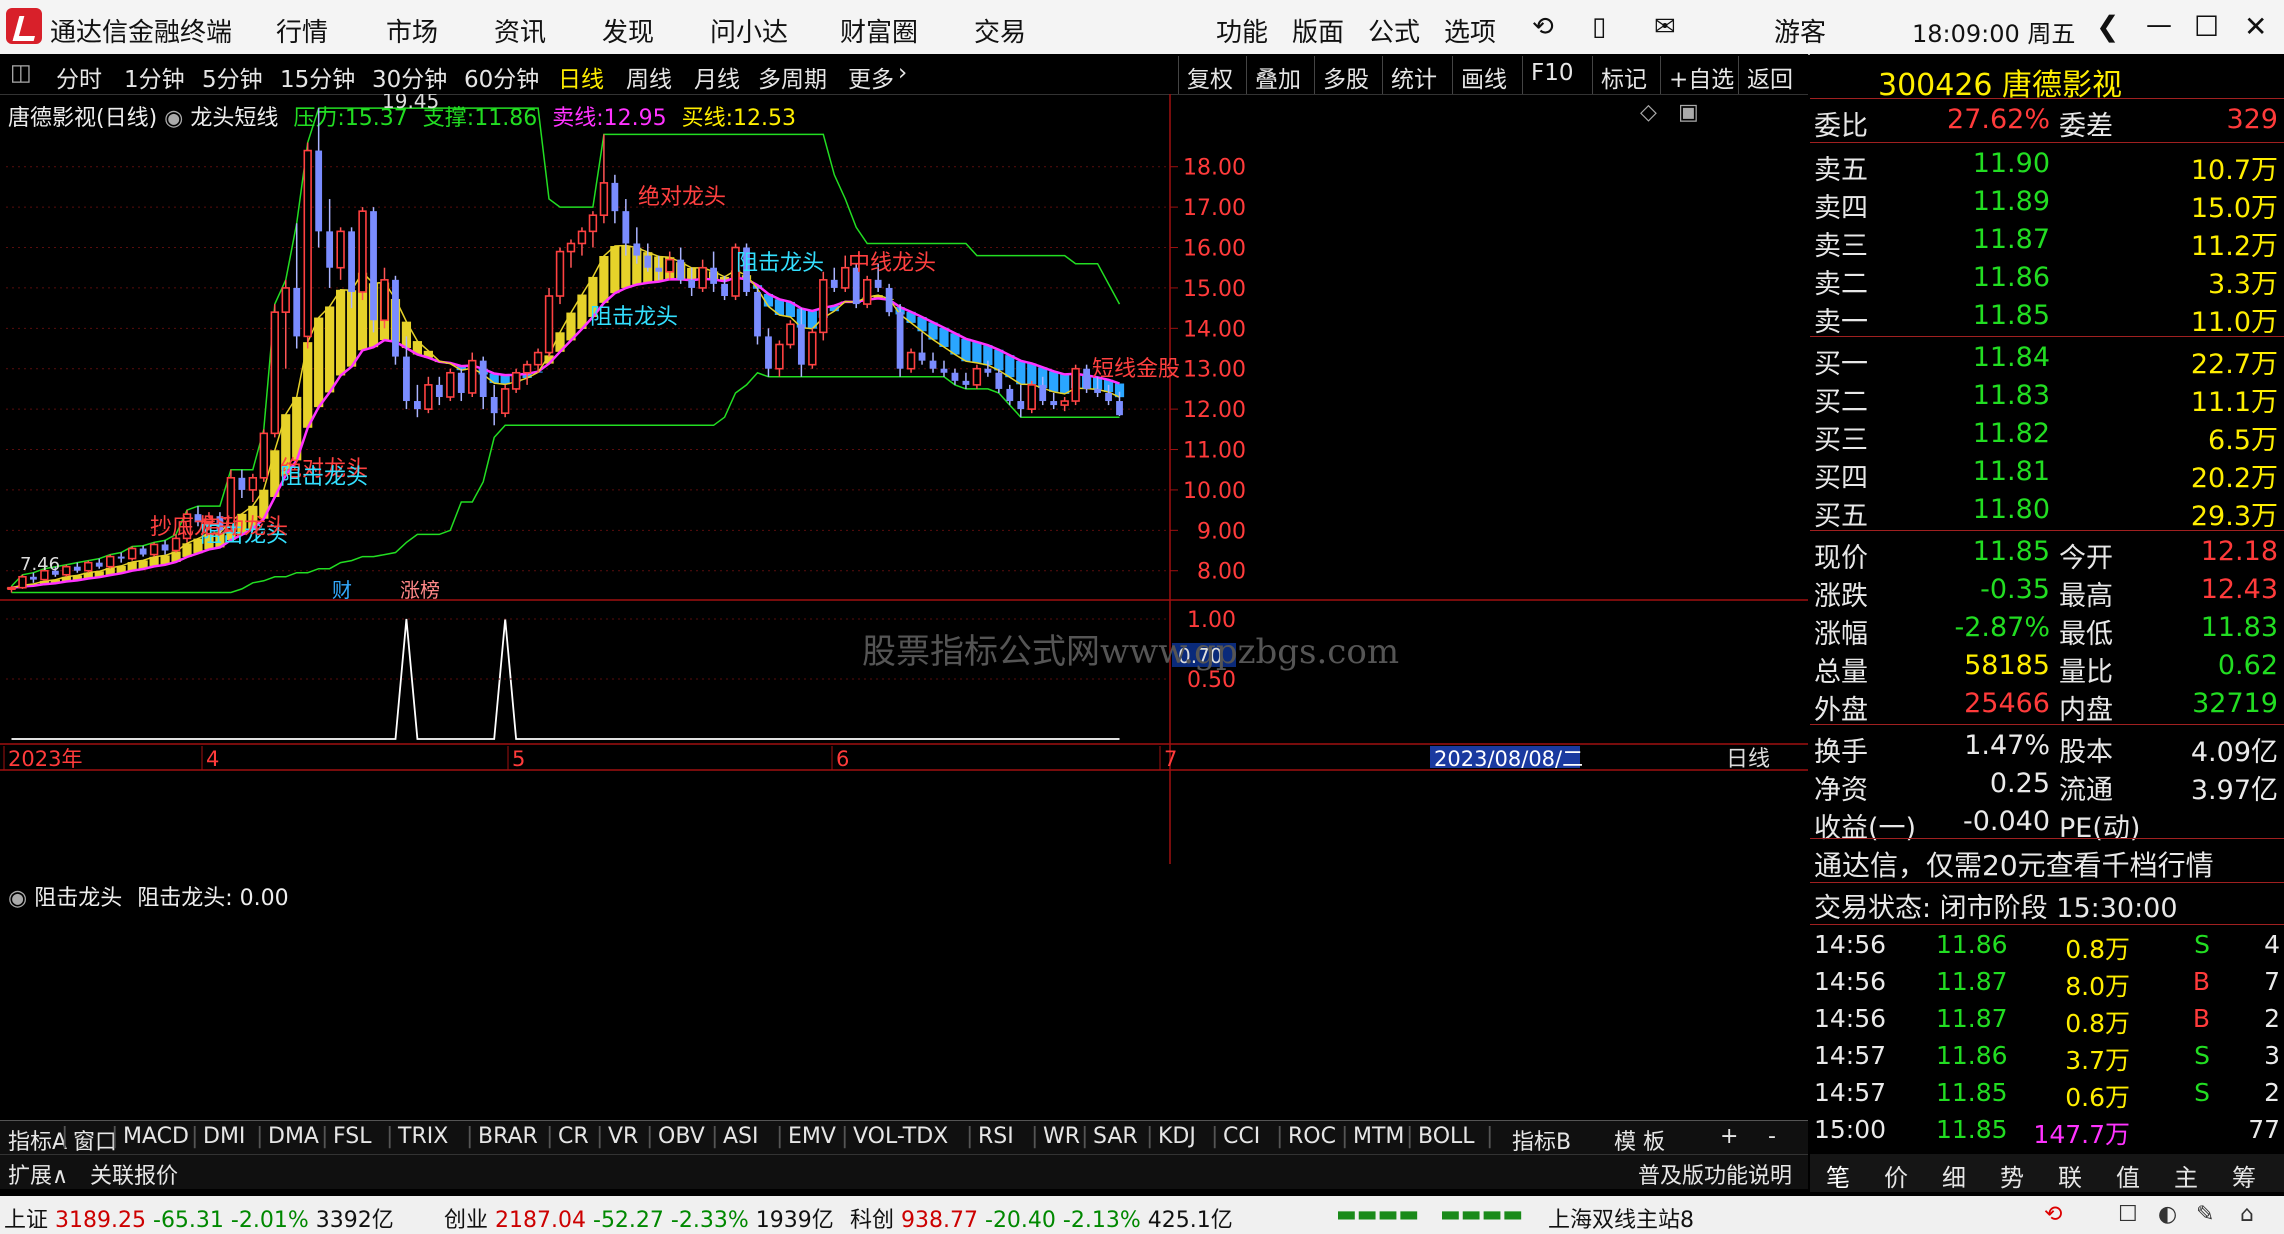 This screenshot has width=2284, height=1234. What do you see at coordinates (2205, 1214) in the screenshot?
I see `settings-icon: ✎` at bounding box center [2205, 1214].